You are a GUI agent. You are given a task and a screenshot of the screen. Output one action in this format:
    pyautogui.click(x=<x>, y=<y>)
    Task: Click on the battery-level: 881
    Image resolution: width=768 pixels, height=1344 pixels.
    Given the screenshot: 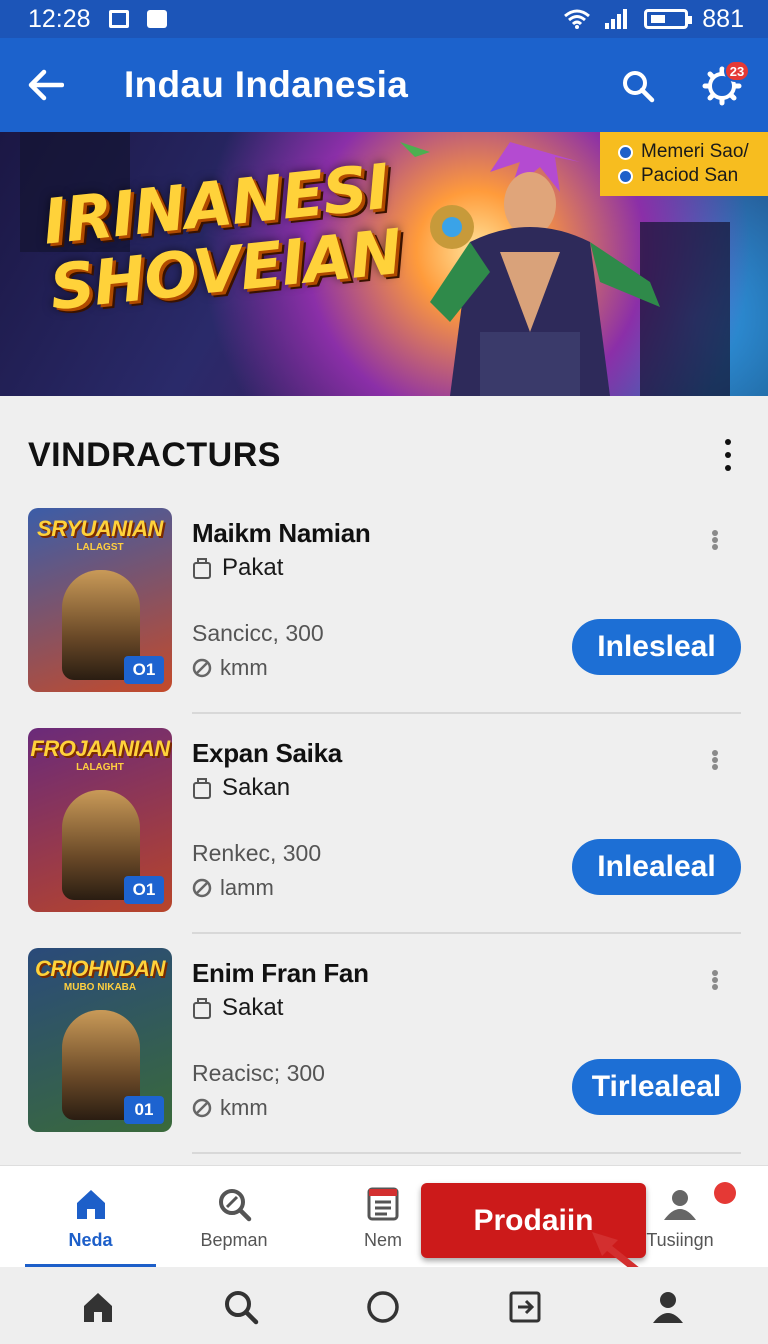 What is the action you would take?
    pyautogui.click(x=723, y=18)
    